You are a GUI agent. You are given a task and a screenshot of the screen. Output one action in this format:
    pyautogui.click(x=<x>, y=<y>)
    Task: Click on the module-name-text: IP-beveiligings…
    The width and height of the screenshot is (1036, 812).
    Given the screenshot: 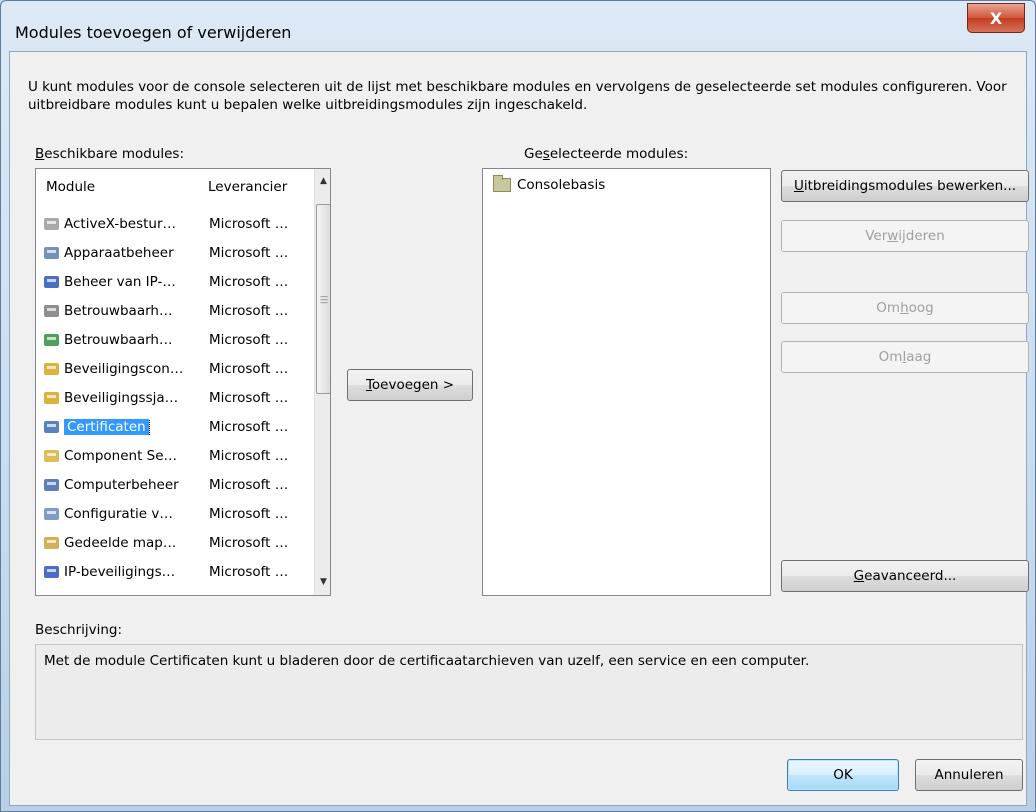 What is the action you would take?
    pyautogui.click(x=120, y=572)
    